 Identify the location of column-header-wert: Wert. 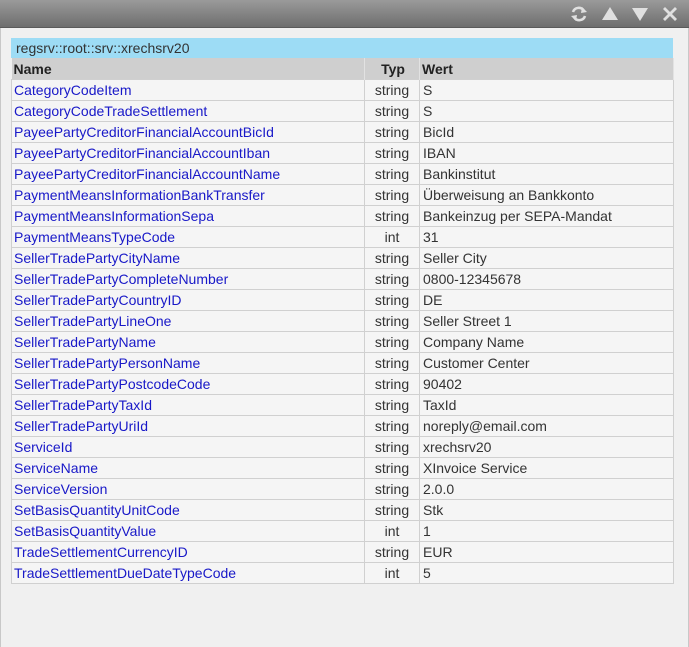
(546, 69).